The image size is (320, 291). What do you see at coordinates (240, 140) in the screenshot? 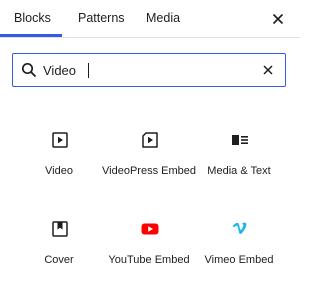
I see `media-text-icon` at bounding box center [240, 140].